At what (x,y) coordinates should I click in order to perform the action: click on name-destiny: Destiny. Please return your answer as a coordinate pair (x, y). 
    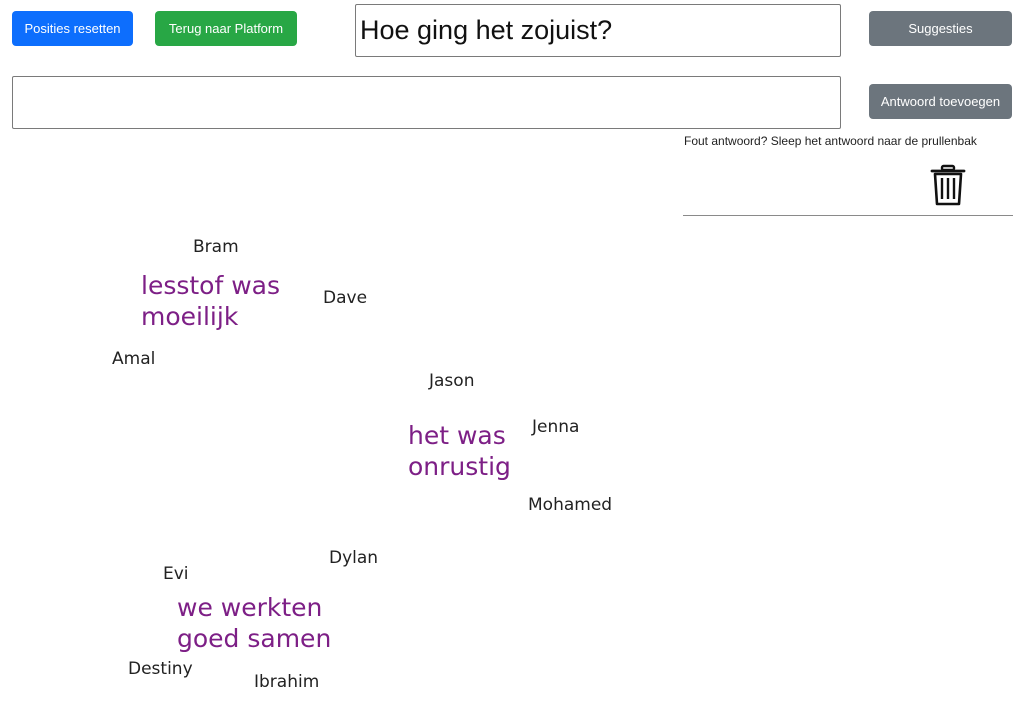
    Looking at the image, I should click on (160, 669).